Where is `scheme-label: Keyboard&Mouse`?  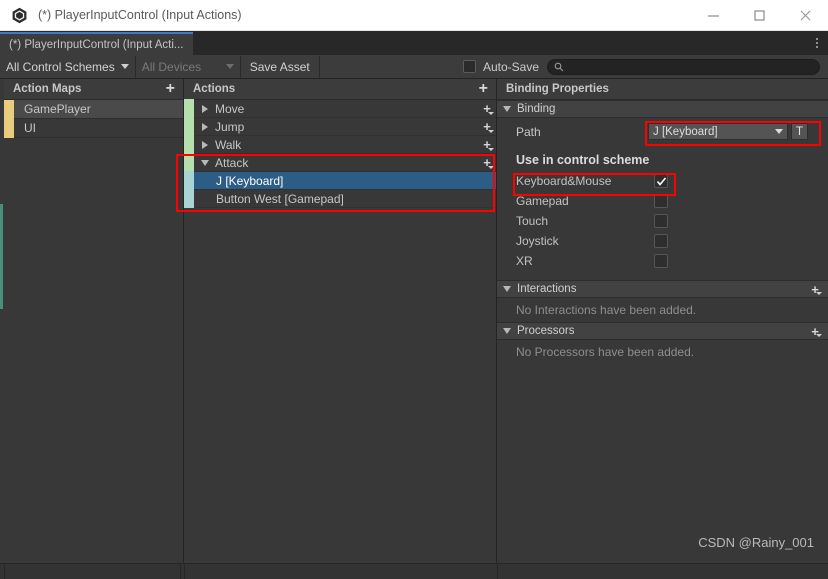 scheme-label: Keyboard&Mouse is located at coordinates (564, 181).